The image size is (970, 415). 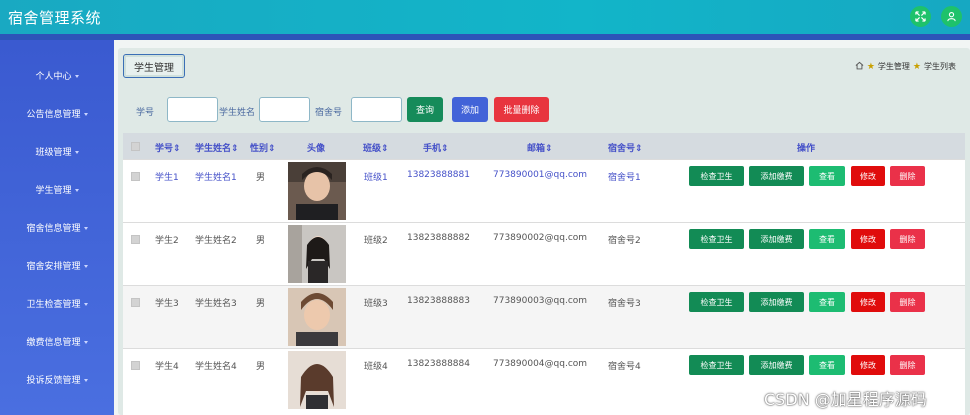 What do you see at coordinates (284, 109) in the screenshot?
I see `student-name-input` at bounding box center [284, 109].